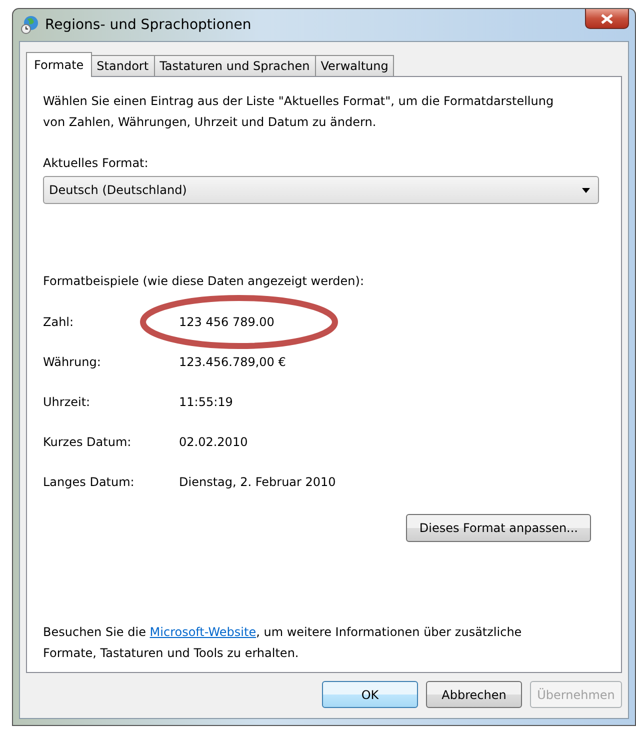 This screenshot has height=731, width=636. What do you see at coordinates (204, 281) in the screenshot?
I see `examples-heading: Formatbeispiele (wie diese Daten angezeigt werden):` at bounding box center [204, 281].